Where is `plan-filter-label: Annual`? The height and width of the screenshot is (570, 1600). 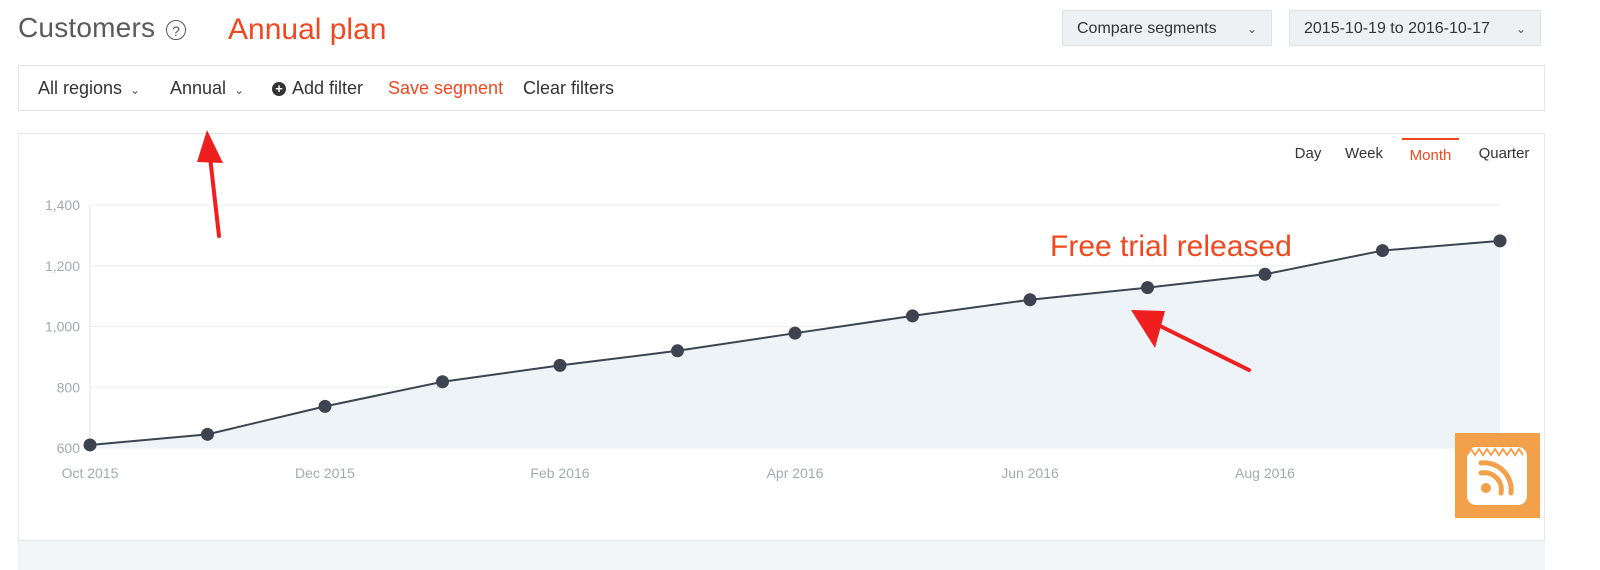 plan-filter-label: Annual is located at coordinates (198, 88).